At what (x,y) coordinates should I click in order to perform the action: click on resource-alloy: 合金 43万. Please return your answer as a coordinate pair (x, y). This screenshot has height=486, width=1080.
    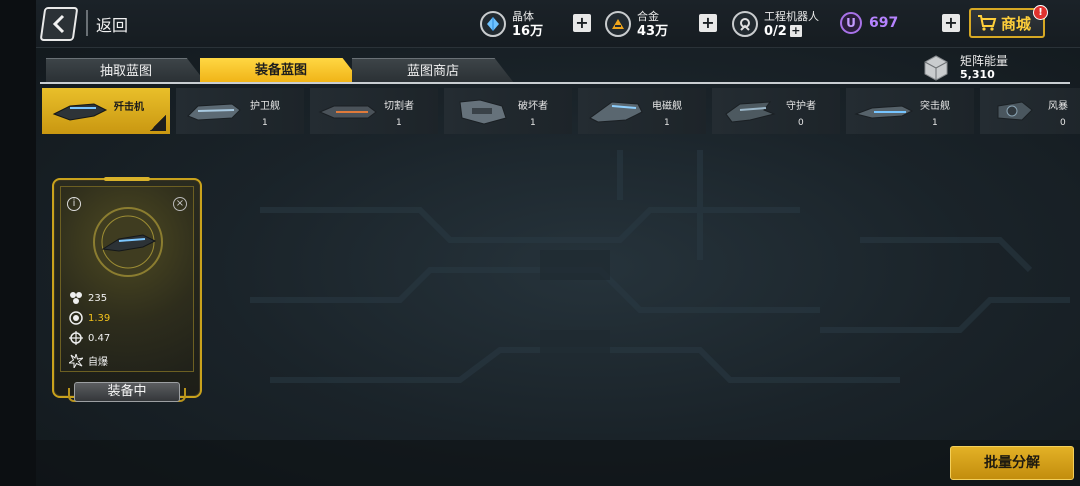
    Looking at the image, I should click on (636, 24).